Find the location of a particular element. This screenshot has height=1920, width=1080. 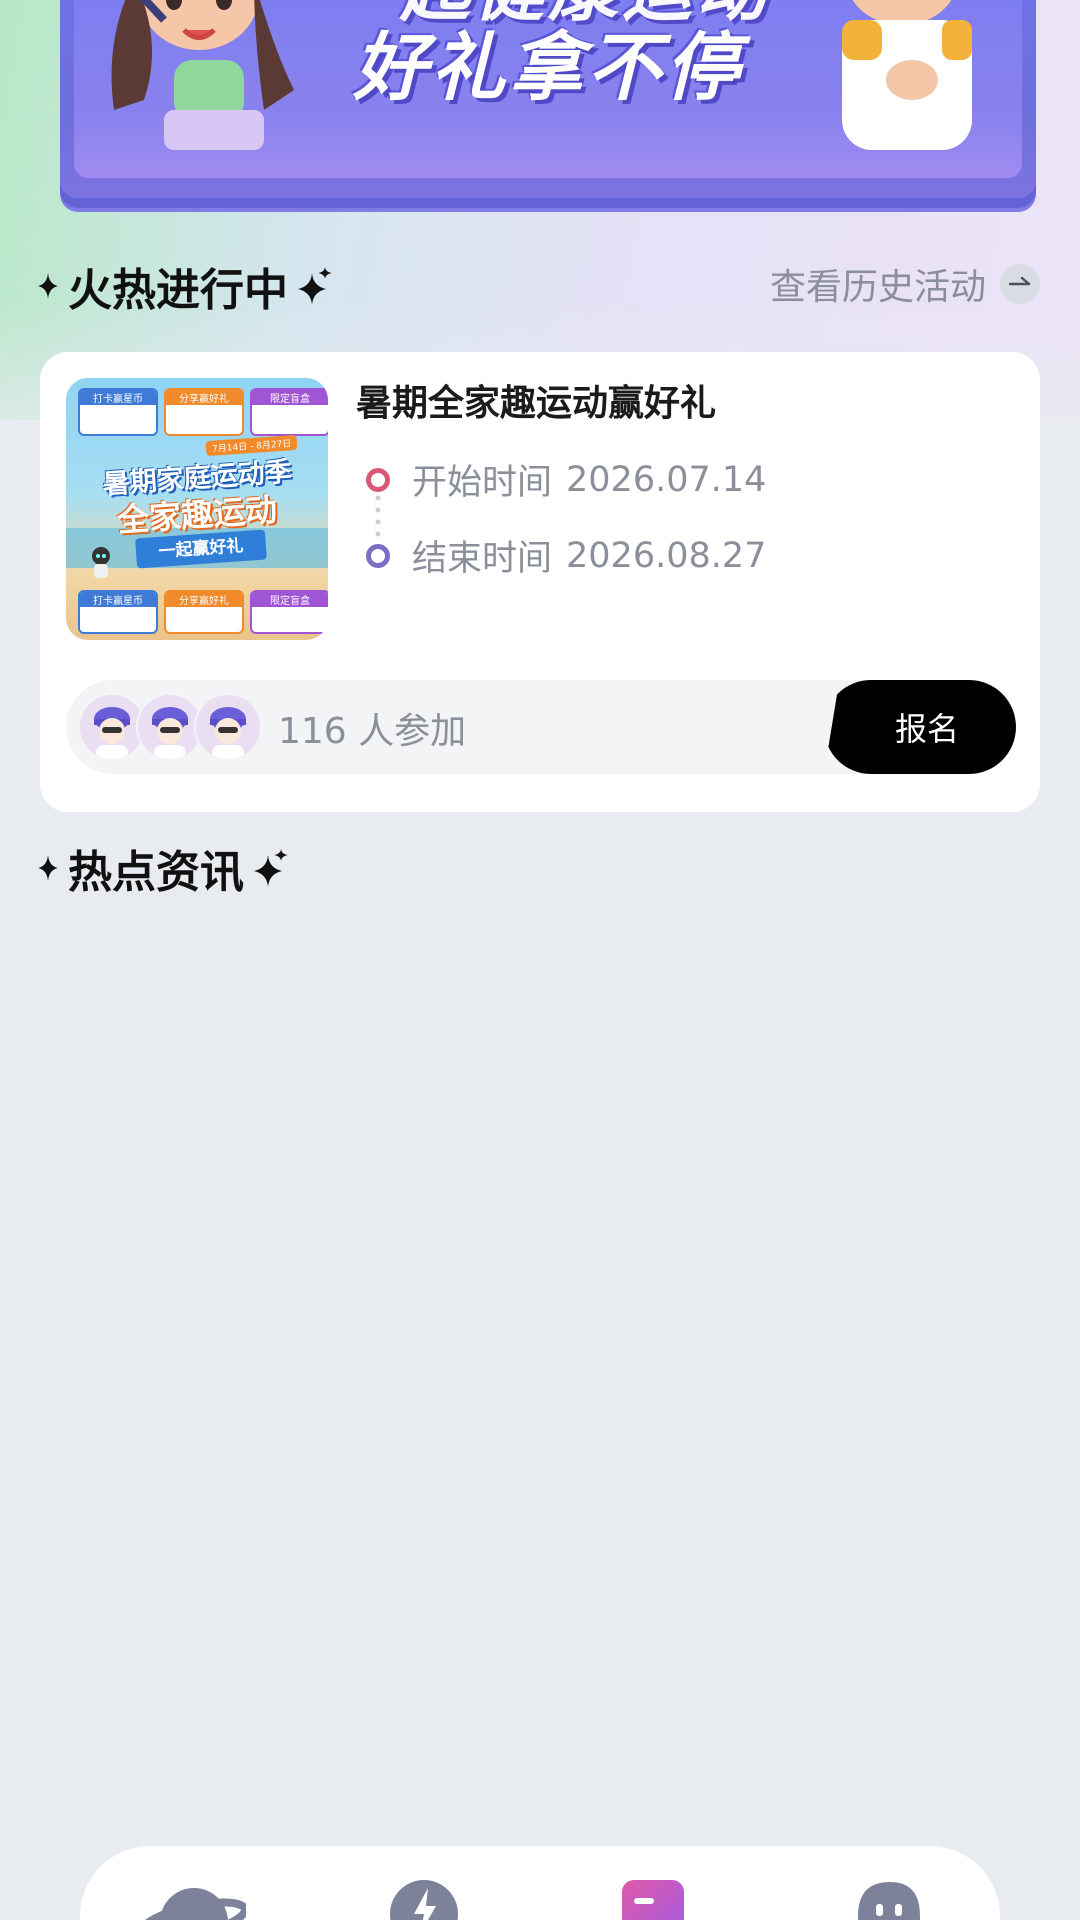

promo-banner: 一起健康运动 好礼拿不停 is located at coordinates (548, 99).